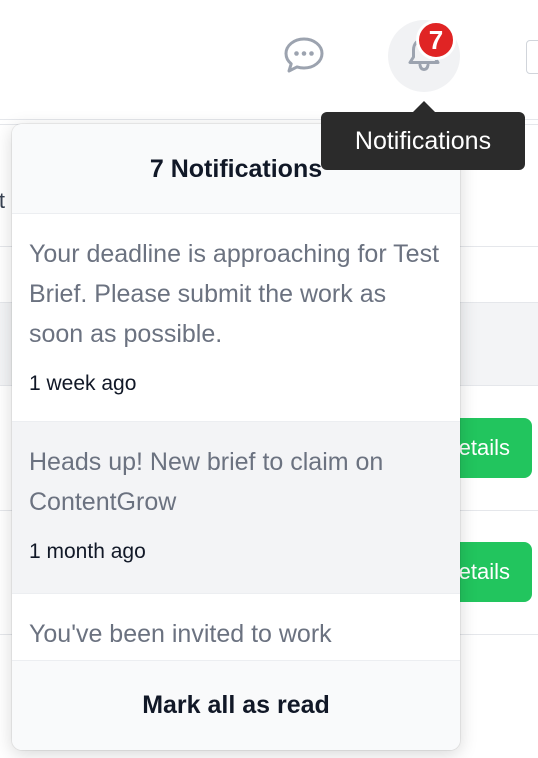  Describe the element at coordinates (236, 705) in the screenshot. I see `mark-all-read-button: Mark all as read` at that location.